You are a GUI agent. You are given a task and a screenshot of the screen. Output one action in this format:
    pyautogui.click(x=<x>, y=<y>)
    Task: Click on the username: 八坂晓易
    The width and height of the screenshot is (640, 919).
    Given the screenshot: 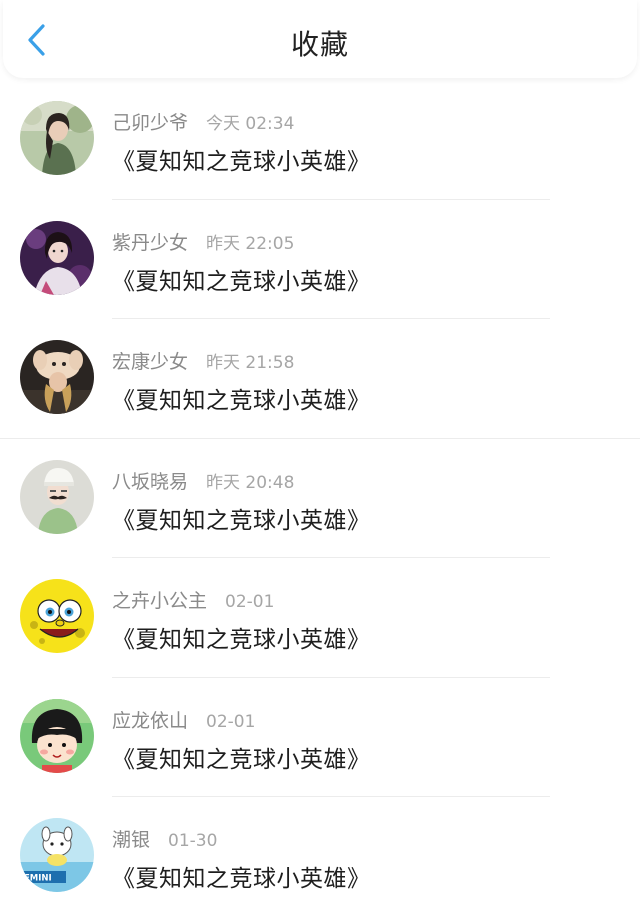 What is the action you would take?
    pyautogui.click(x=150, y=480)
    